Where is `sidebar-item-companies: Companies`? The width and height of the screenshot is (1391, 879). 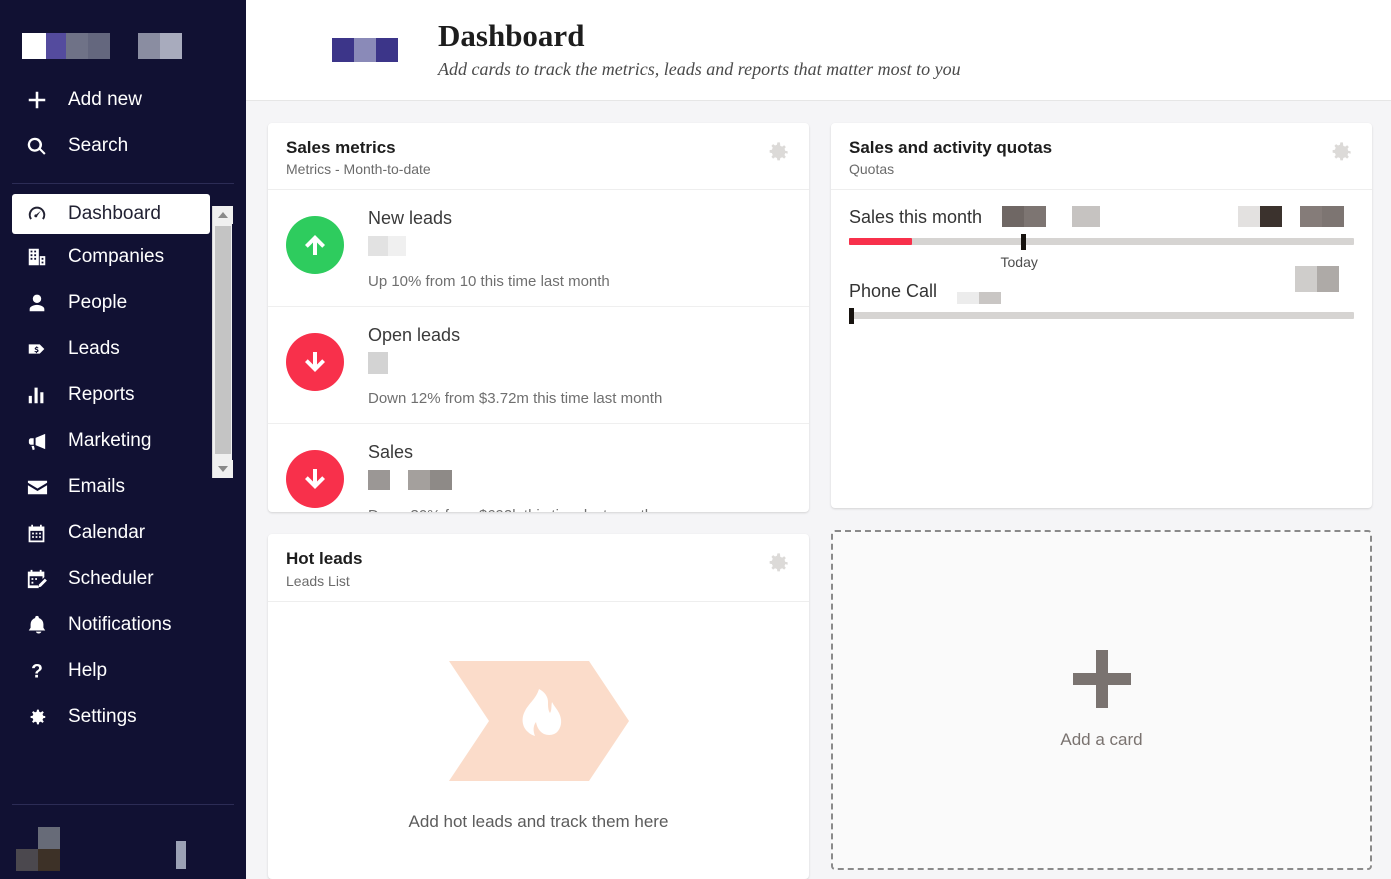 sidebar-item-companies: Companies is located at coordinates (123, 257).